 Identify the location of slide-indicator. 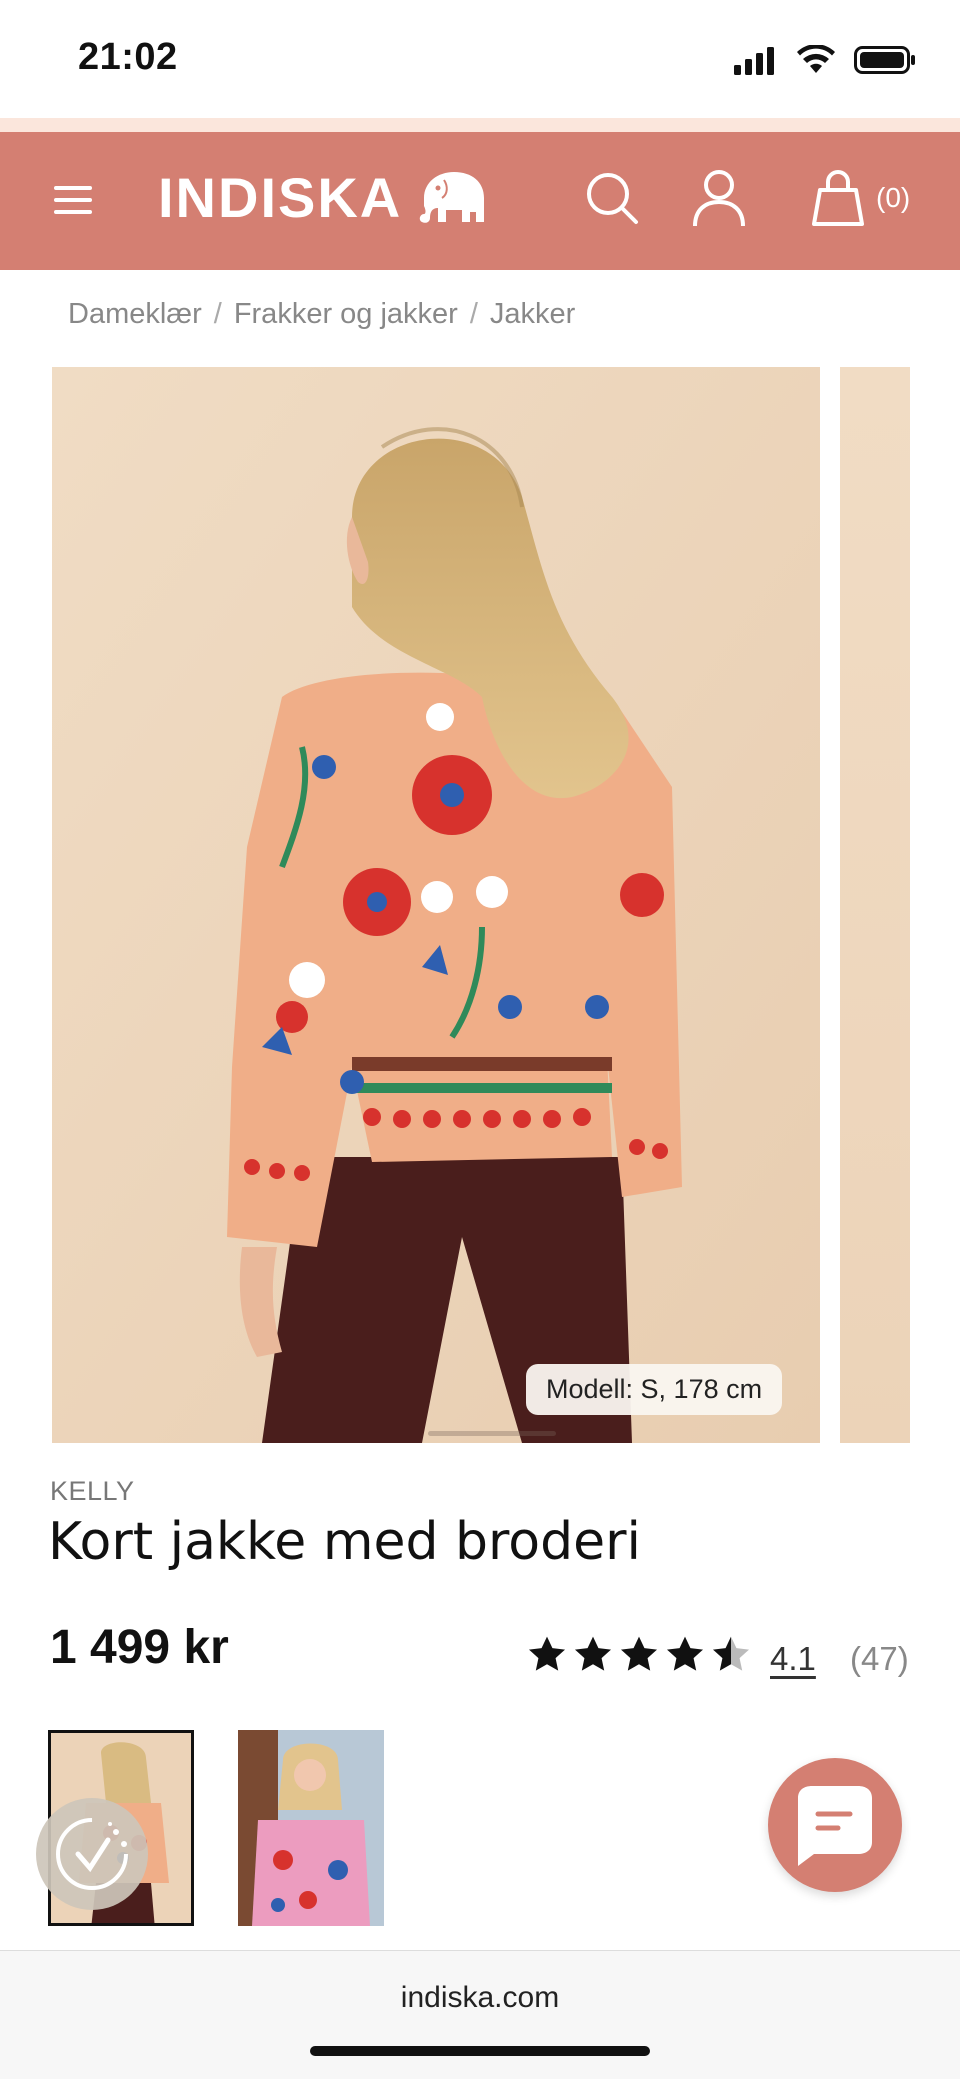
(492, 1433).